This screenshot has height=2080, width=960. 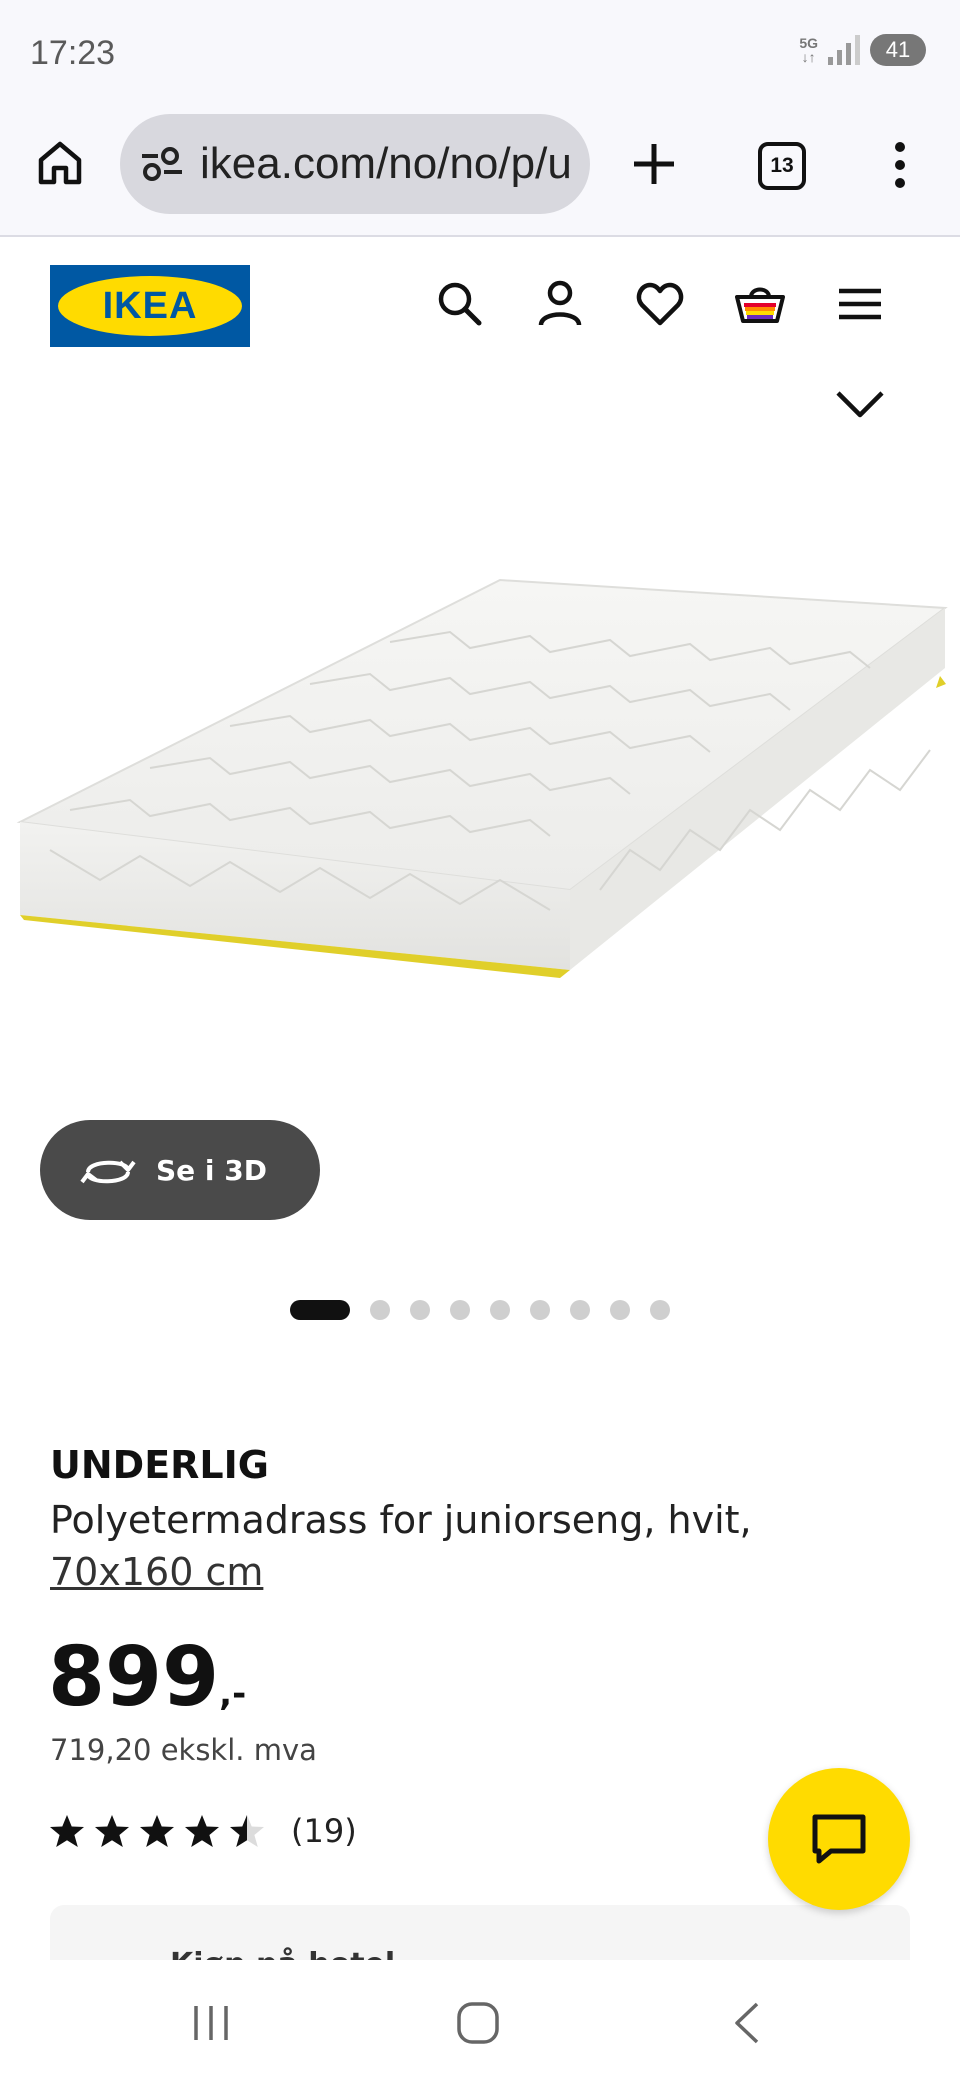 What do you see at coordinates (108, 1172) in the screenshot?
I see `rotate-3d-icon` at bounding box center [108, 1172].